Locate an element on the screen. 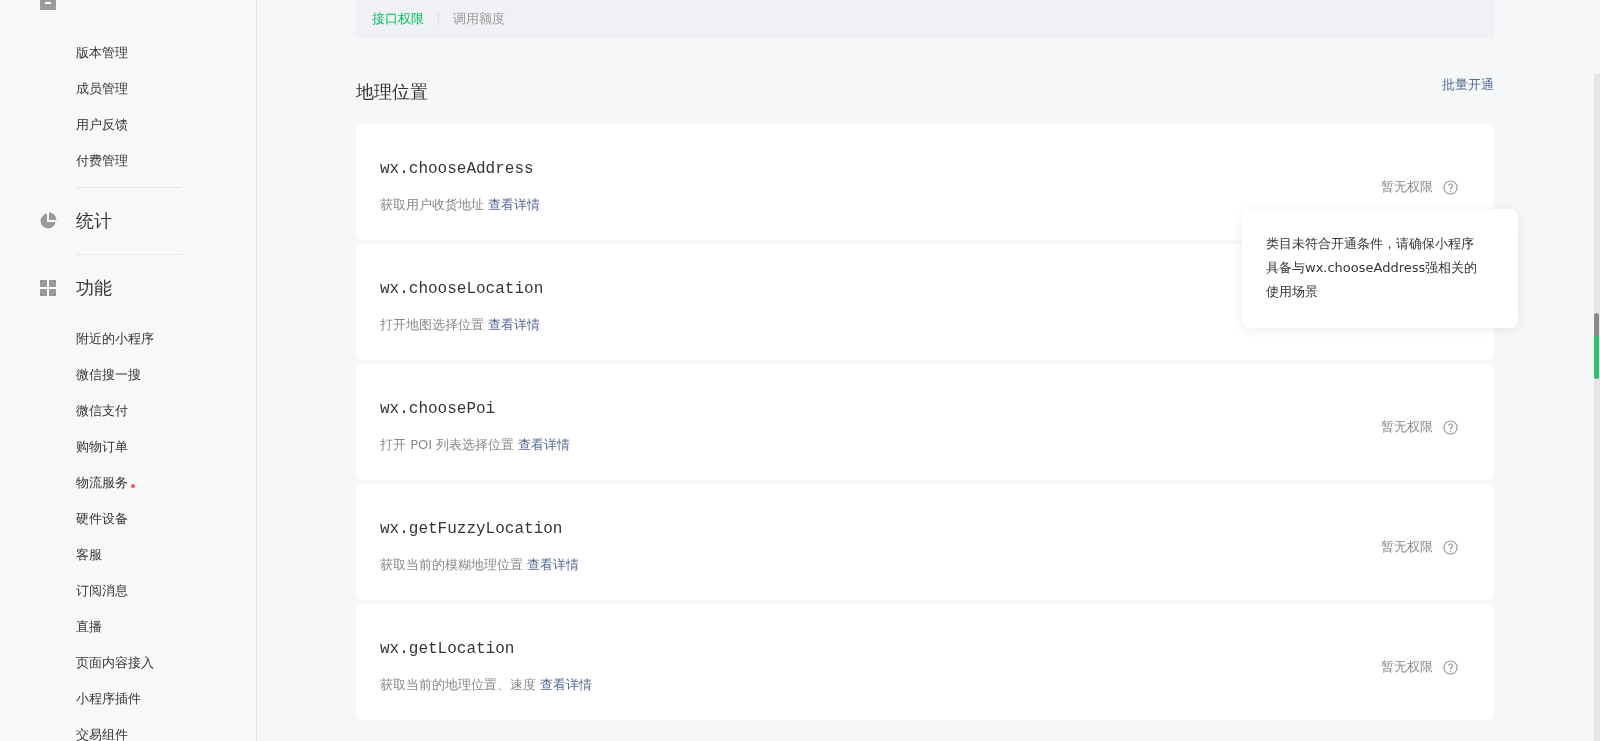 This screenshot has height=741, width=1600. sidebar-item: 微信搜一搜 is located at coordinates (128, 375).